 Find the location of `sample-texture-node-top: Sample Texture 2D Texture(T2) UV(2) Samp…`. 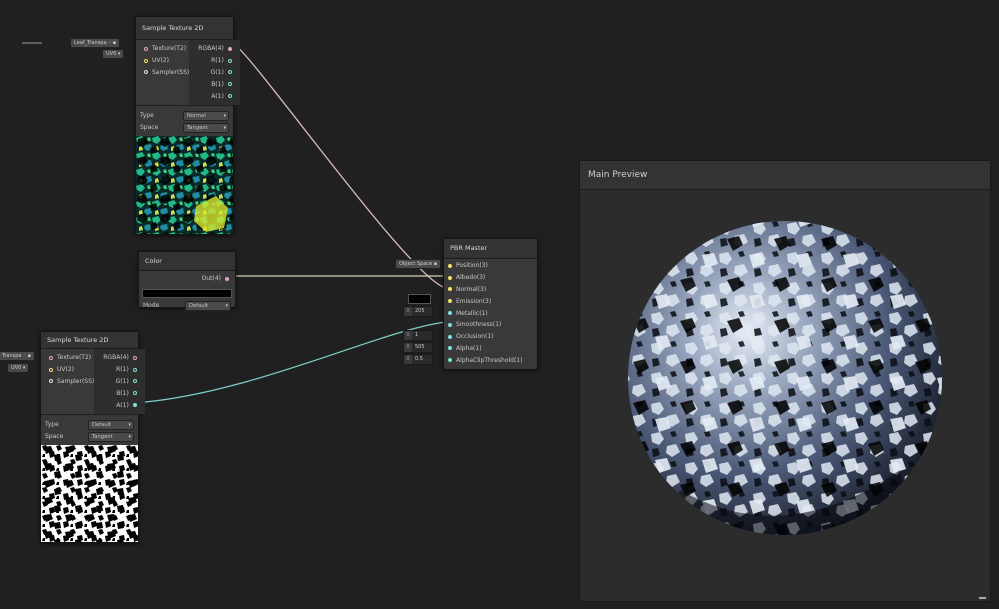

sample-texture-node-top: Sample Texture 2D Texture(T2) UV(2) Samp… is located at coordinates (187, 125).